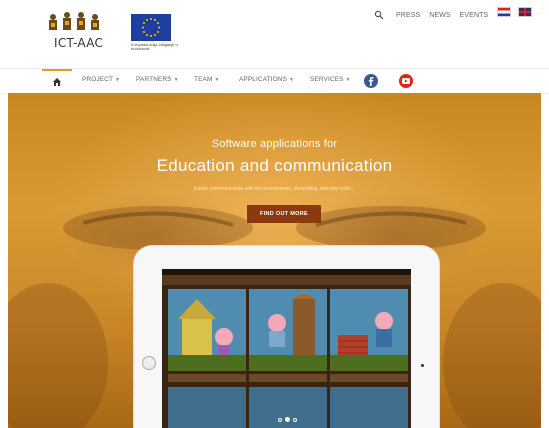 Image resolution: width=549 pixels, height=428 pixels. Describe the element at coordinates (474, 15) in the screenshot. I see `events-link: EVENTS` at that location.